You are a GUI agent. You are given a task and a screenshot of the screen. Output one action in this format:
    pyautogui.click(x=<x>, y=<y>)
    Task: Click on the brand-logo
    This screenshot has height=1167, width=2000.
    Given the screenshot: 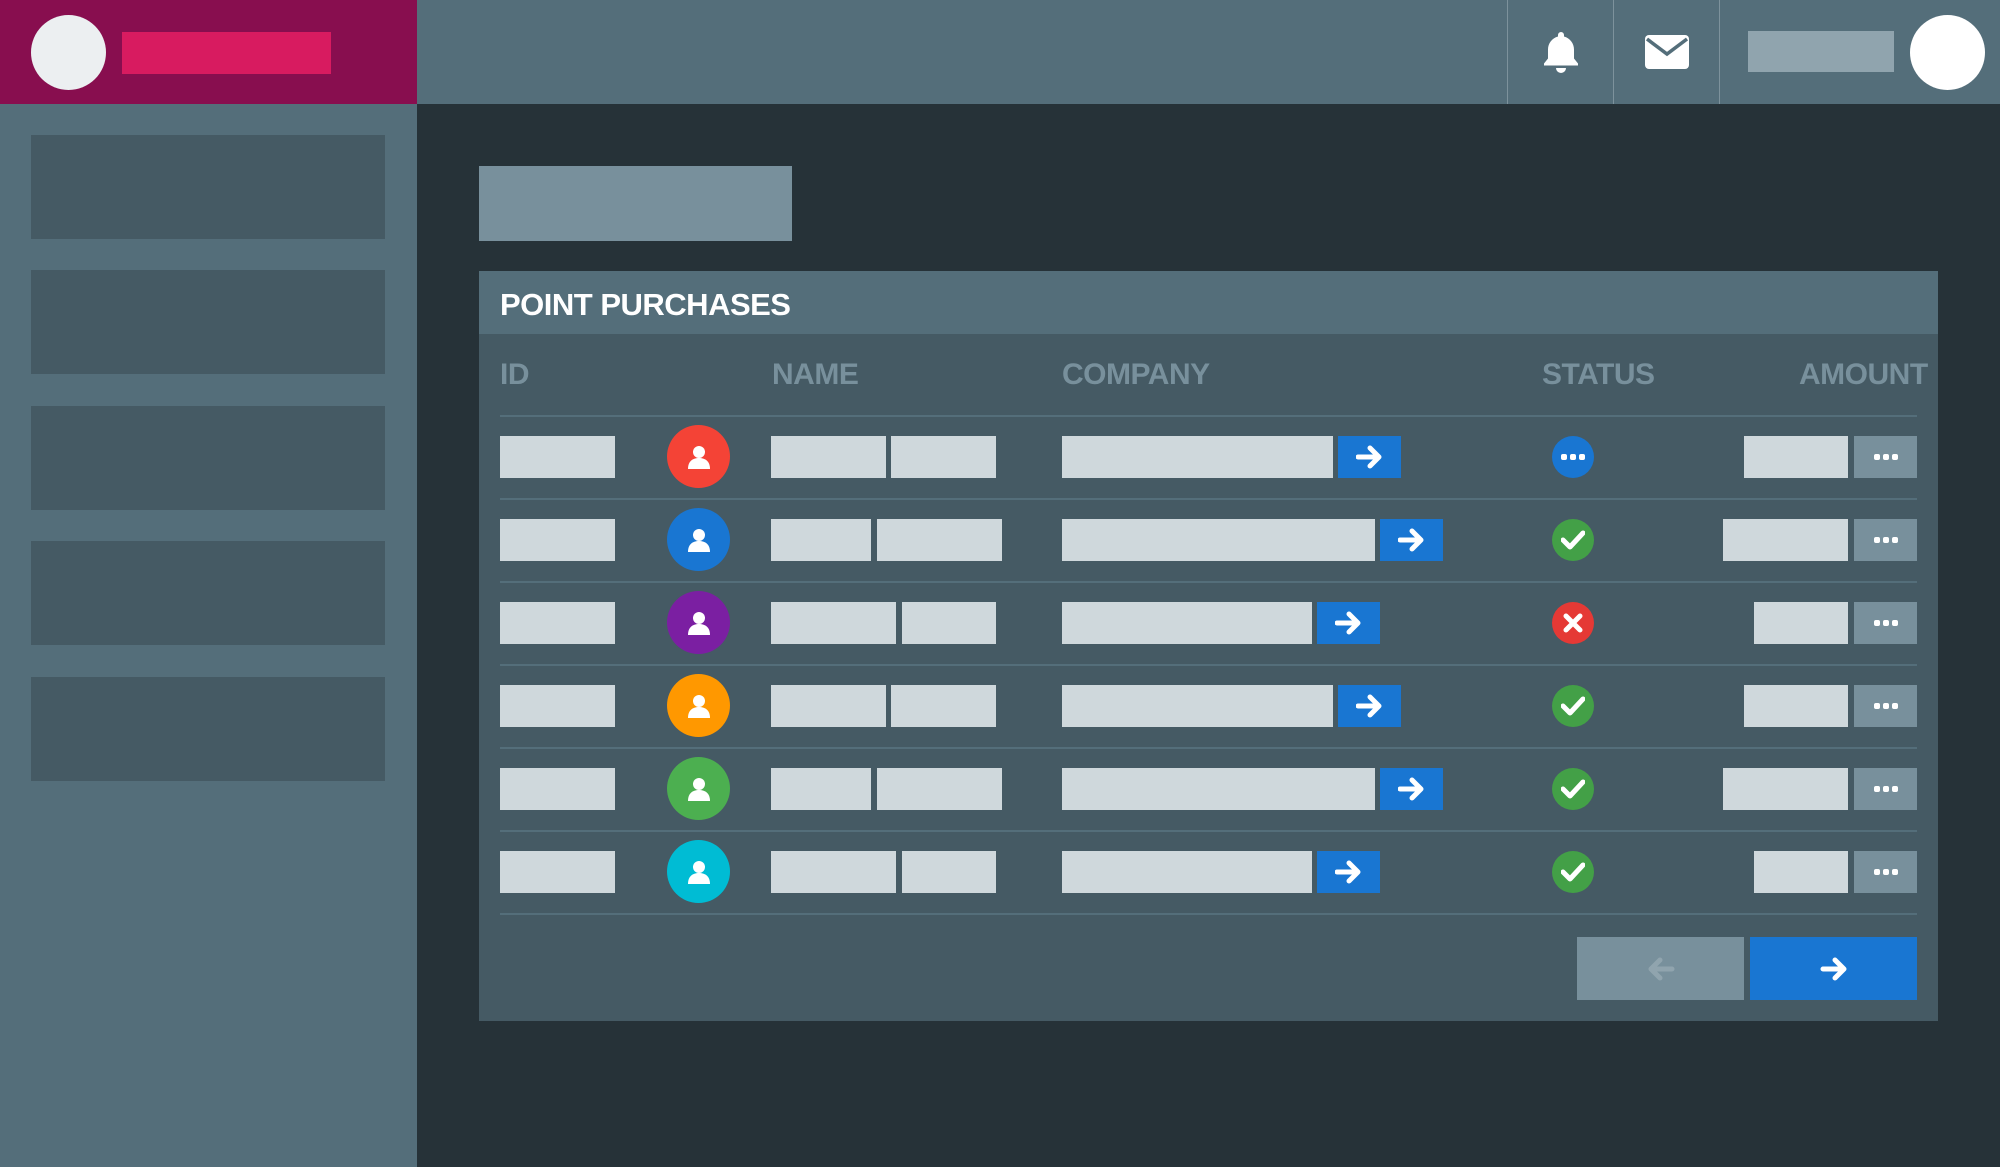 What is the action you would take?
    pyautogui.click(x=68, y=52)
    